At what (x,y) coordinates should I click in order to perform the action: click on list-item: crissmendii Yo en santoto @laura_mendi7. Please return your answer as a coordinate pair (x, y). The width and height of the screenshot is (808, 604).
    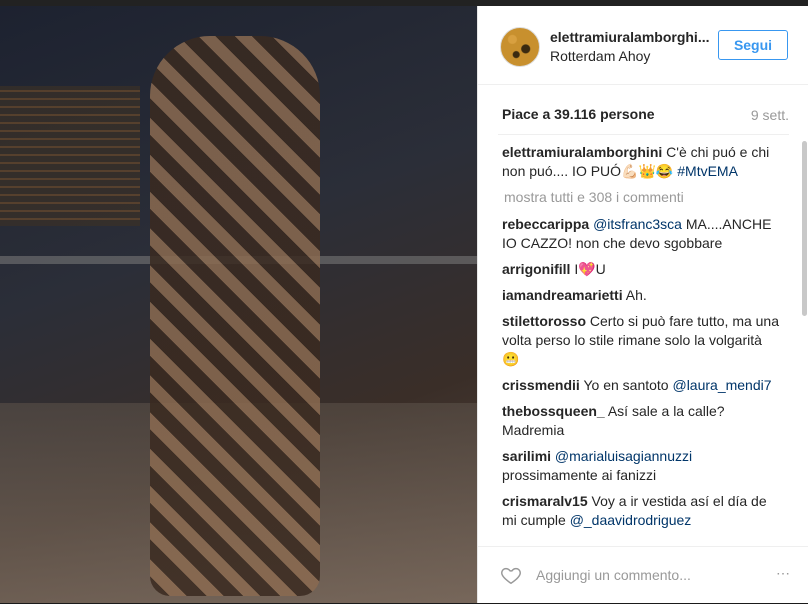
    Looking at the image, I should click on (641, 385).